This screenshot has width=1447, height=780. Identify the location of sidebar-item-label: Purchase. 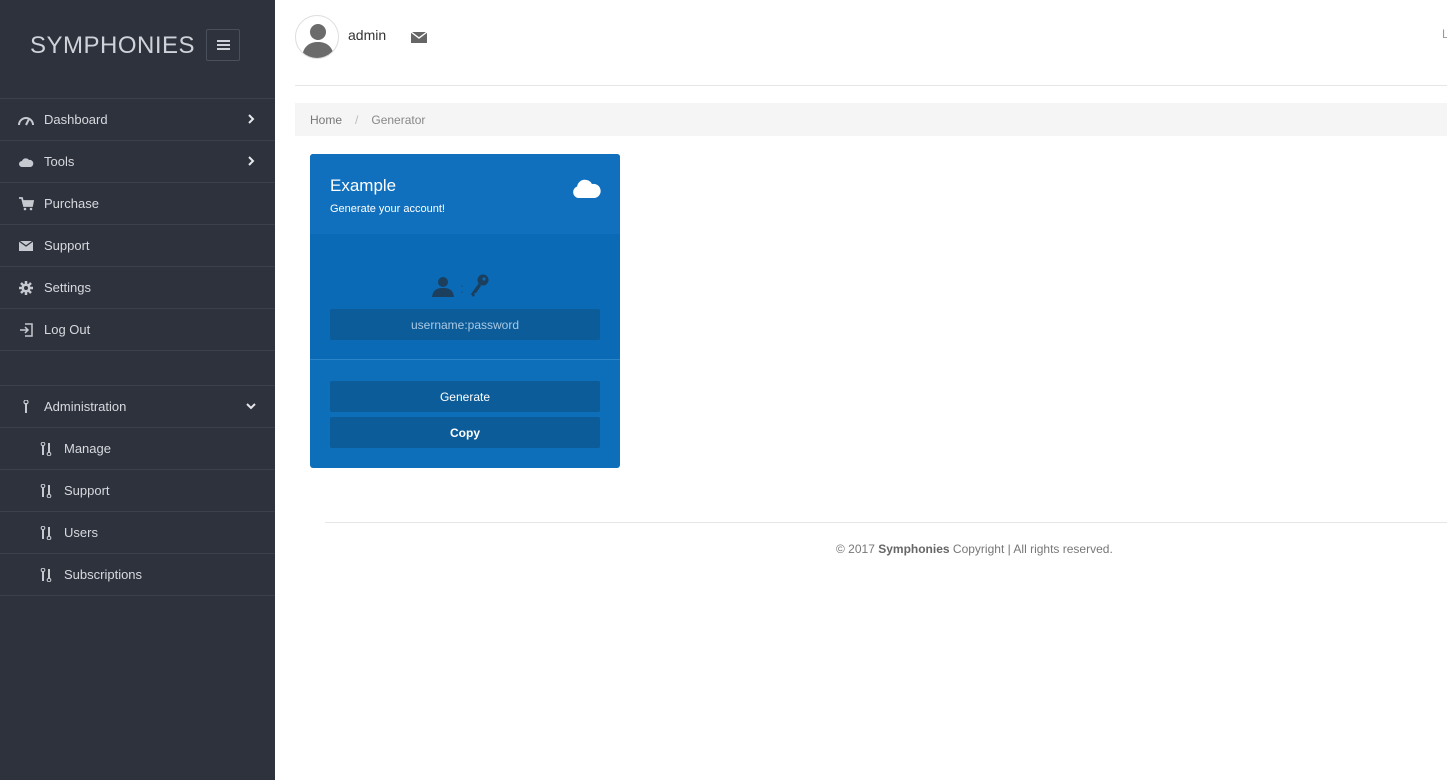
(71, 203).